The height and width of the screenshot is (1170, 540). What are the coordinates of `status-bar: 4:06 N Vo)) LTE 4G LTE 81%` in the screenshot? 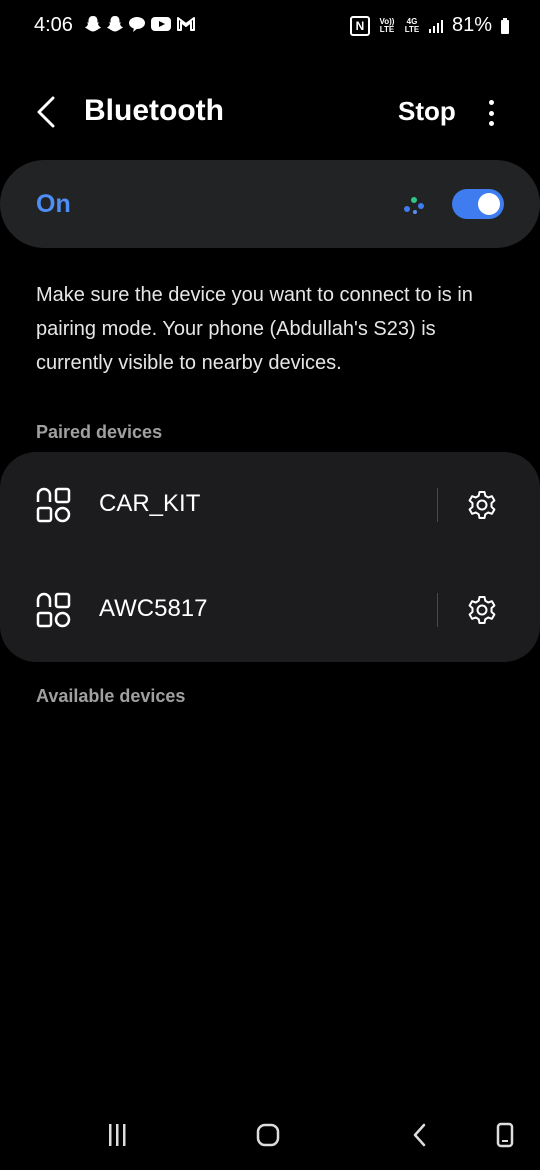 It's located at (270, 26).